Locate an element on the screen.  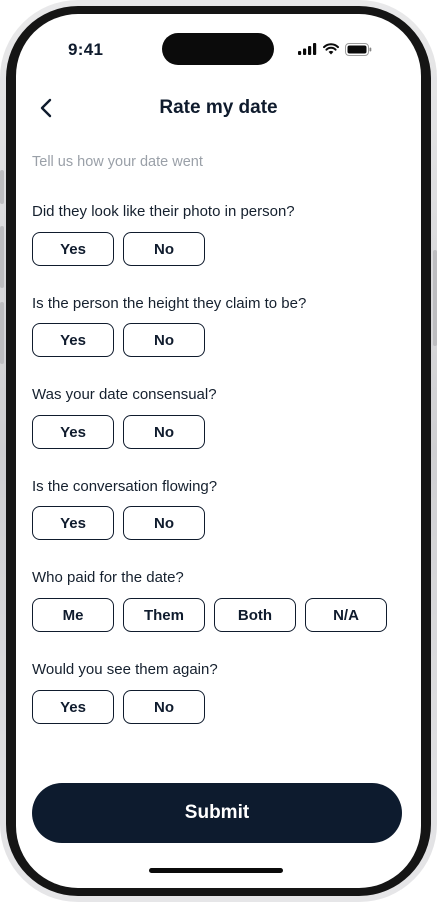
page-title: Rate my date is located at coordinates (218, 107).